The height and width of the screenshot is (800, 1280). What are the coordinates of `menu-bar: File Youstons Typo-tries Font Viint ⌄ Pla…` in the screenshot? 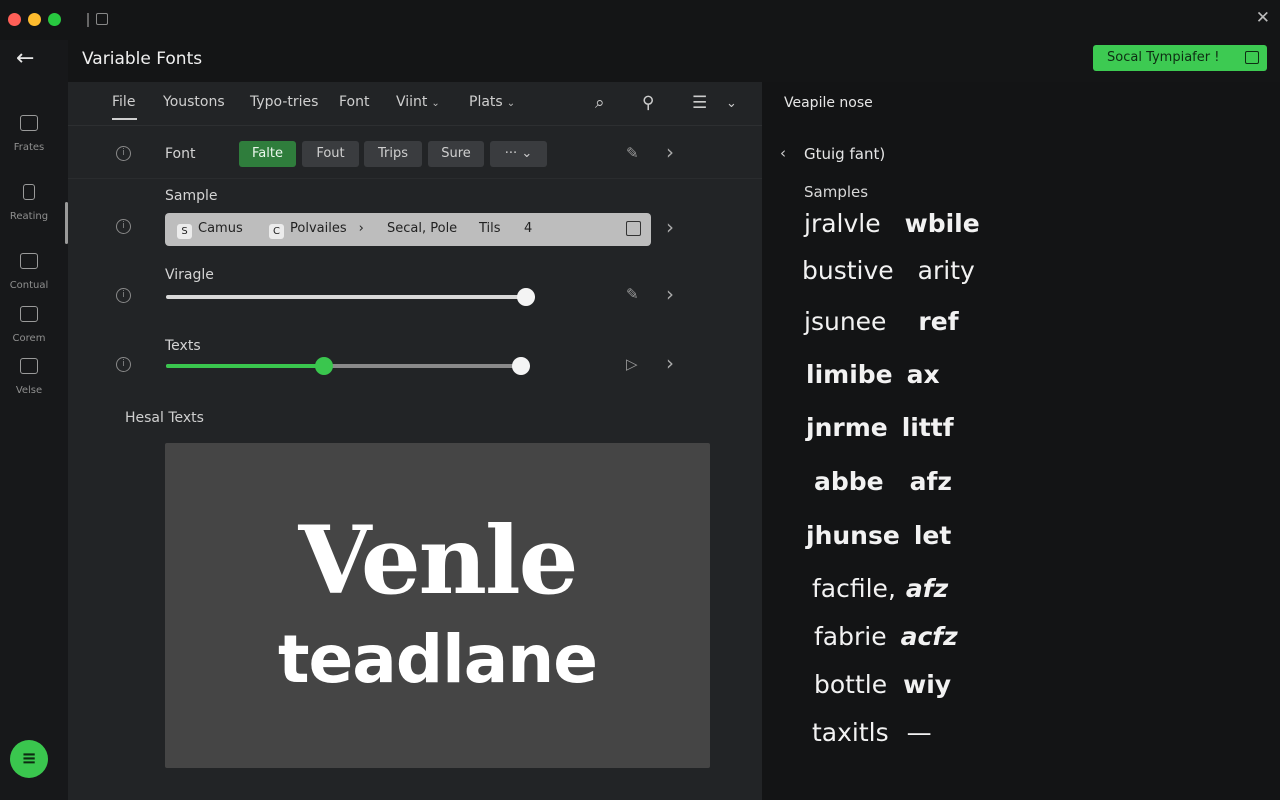 It's located at (415, 104).